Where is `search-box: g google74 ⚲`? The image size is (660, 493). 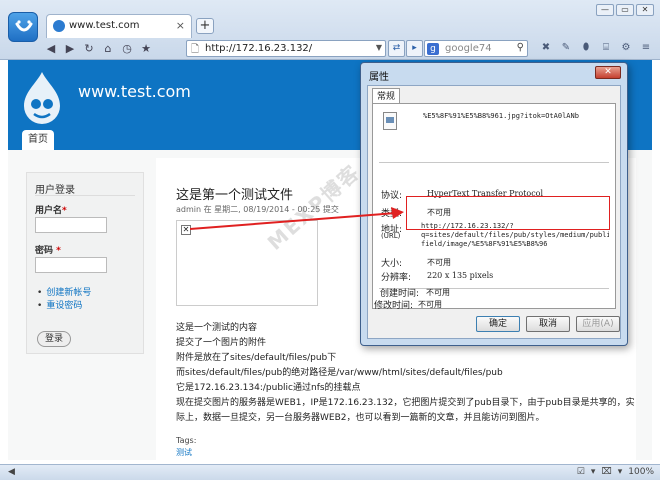 search-box: g google74 ⚲ is located at coordinates (476, 48).